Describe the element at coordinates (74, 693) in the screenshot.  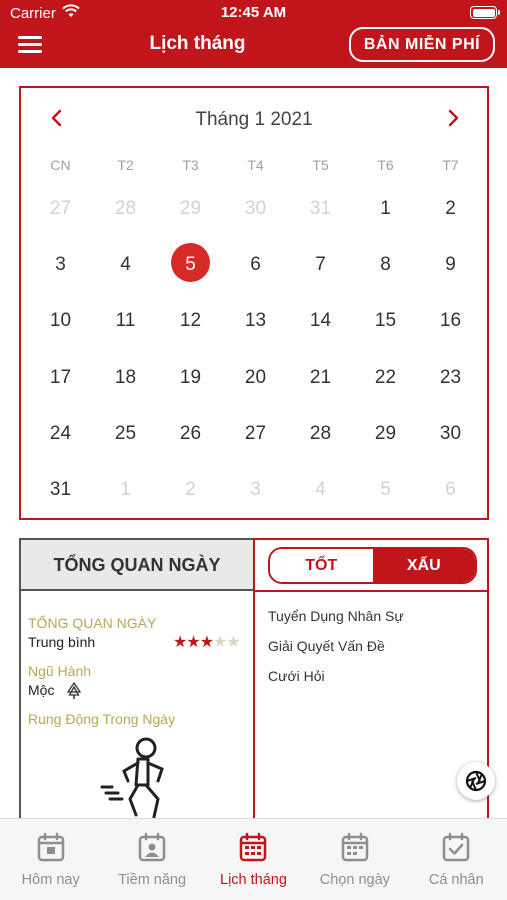
I see `tree-icon` at that location.